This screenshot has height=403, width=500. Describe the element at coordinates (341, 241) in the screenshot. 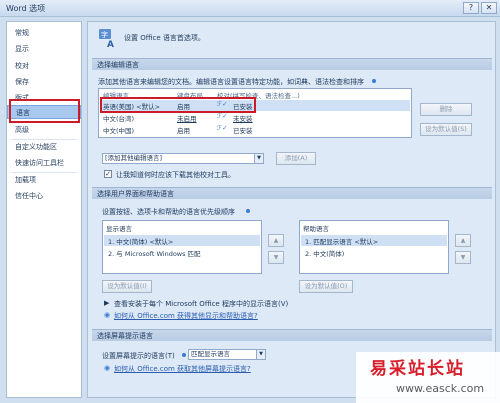

I see `help-language-item: 1. 匹配显示语言 <默认>` at that location.